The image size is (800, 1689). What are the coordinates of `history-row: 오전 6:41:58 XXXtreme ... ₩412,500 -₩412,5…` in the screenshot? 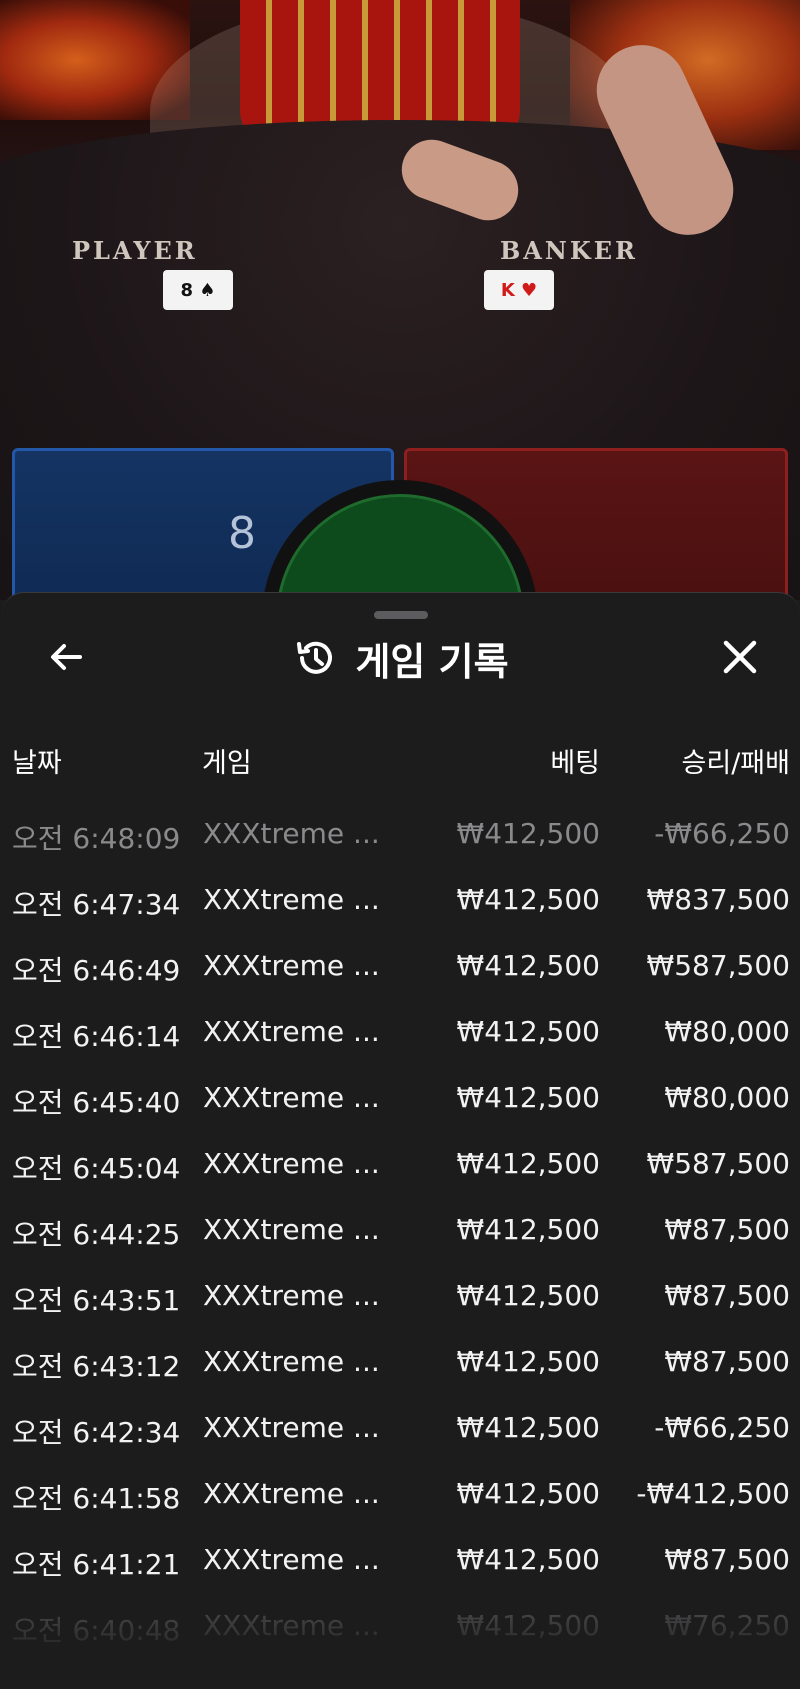 It's located at (401, 1496).